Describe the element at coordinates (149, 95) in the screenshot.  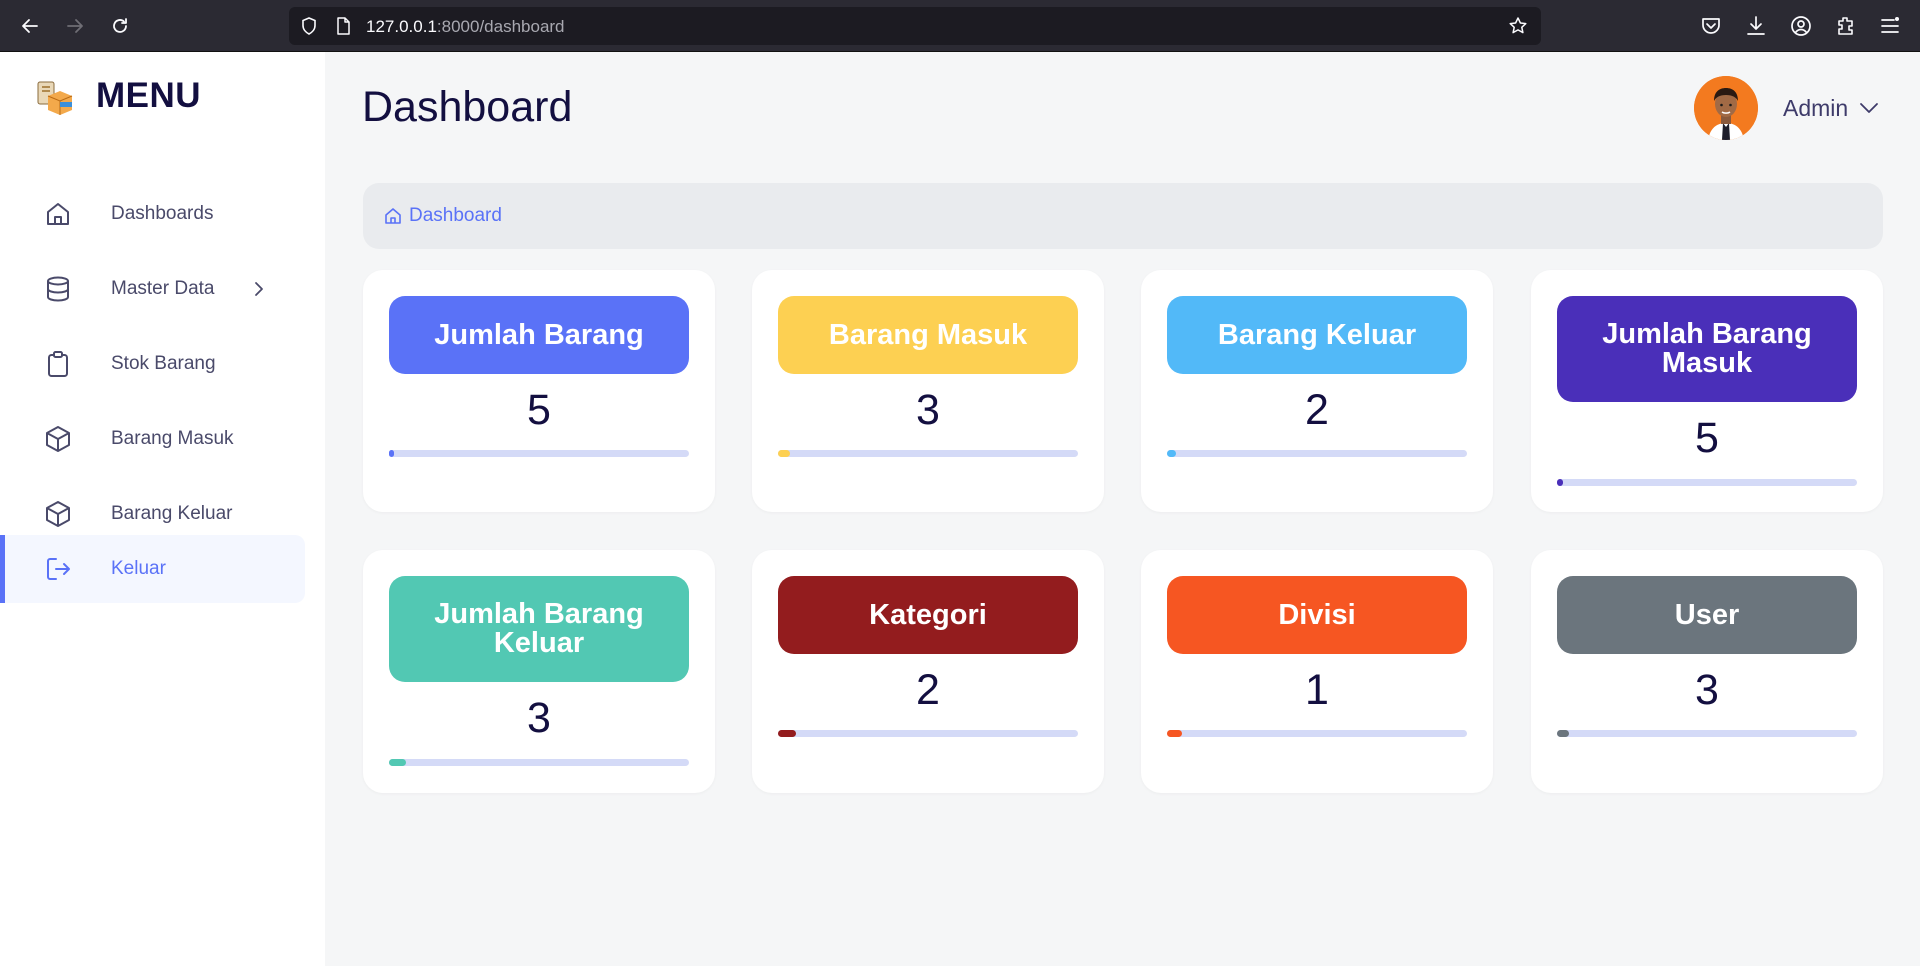
I see `menu-title: MENU` at that location.